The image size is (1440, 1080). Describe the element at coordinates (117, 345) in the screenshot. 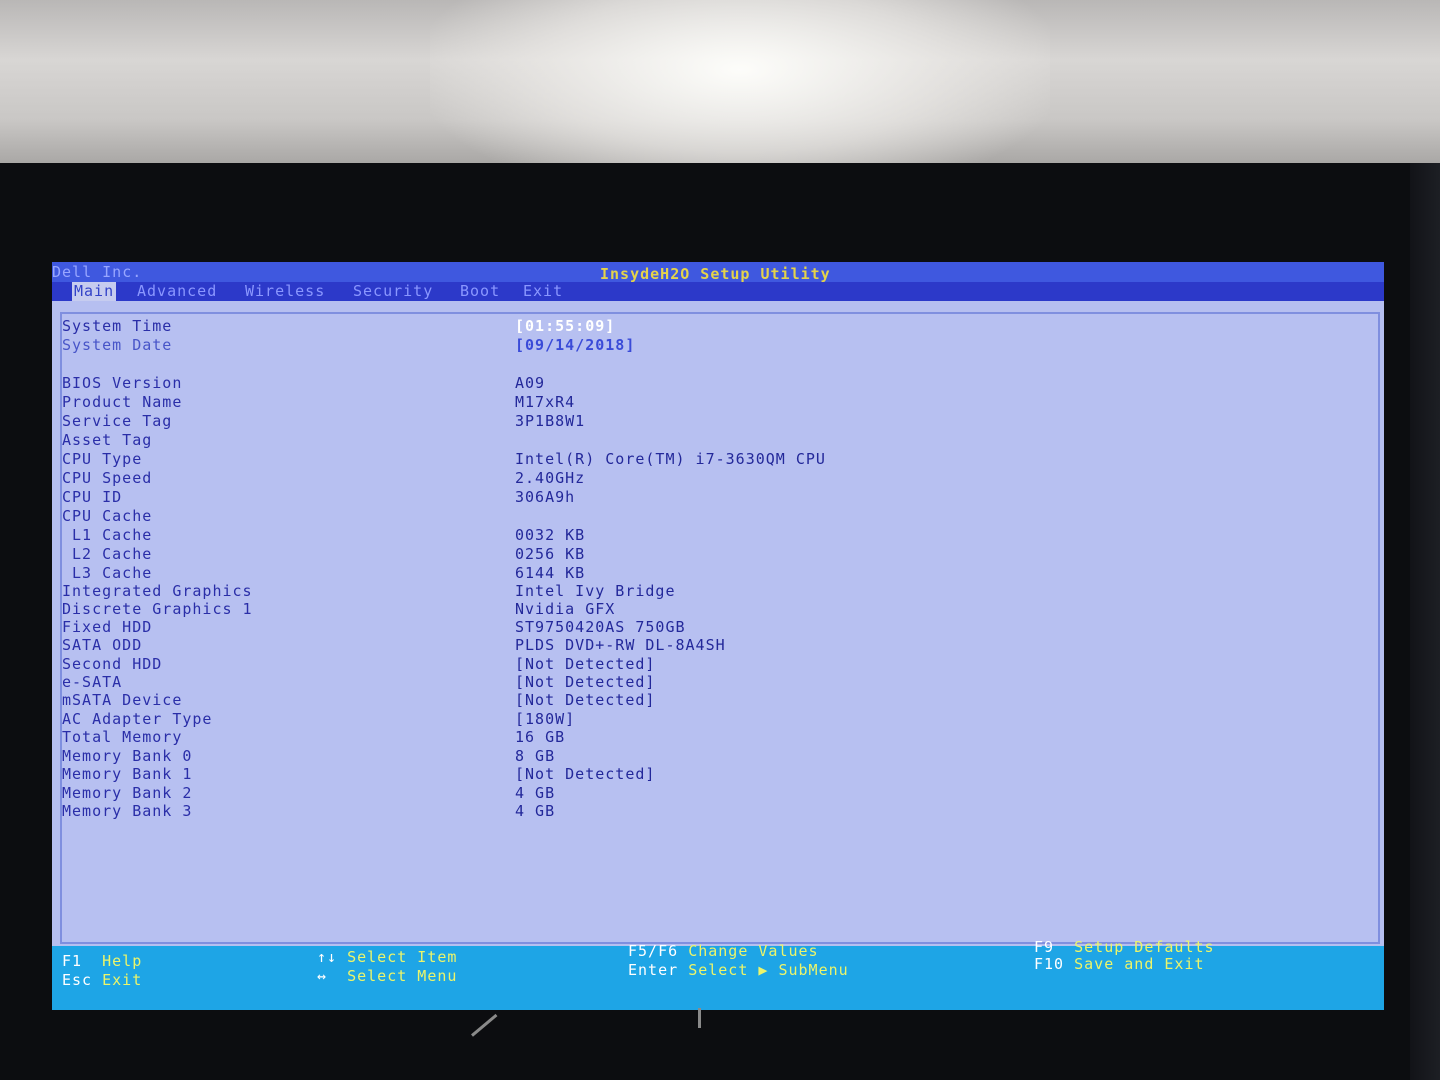

I see `system-date-label: System Date` at that location.